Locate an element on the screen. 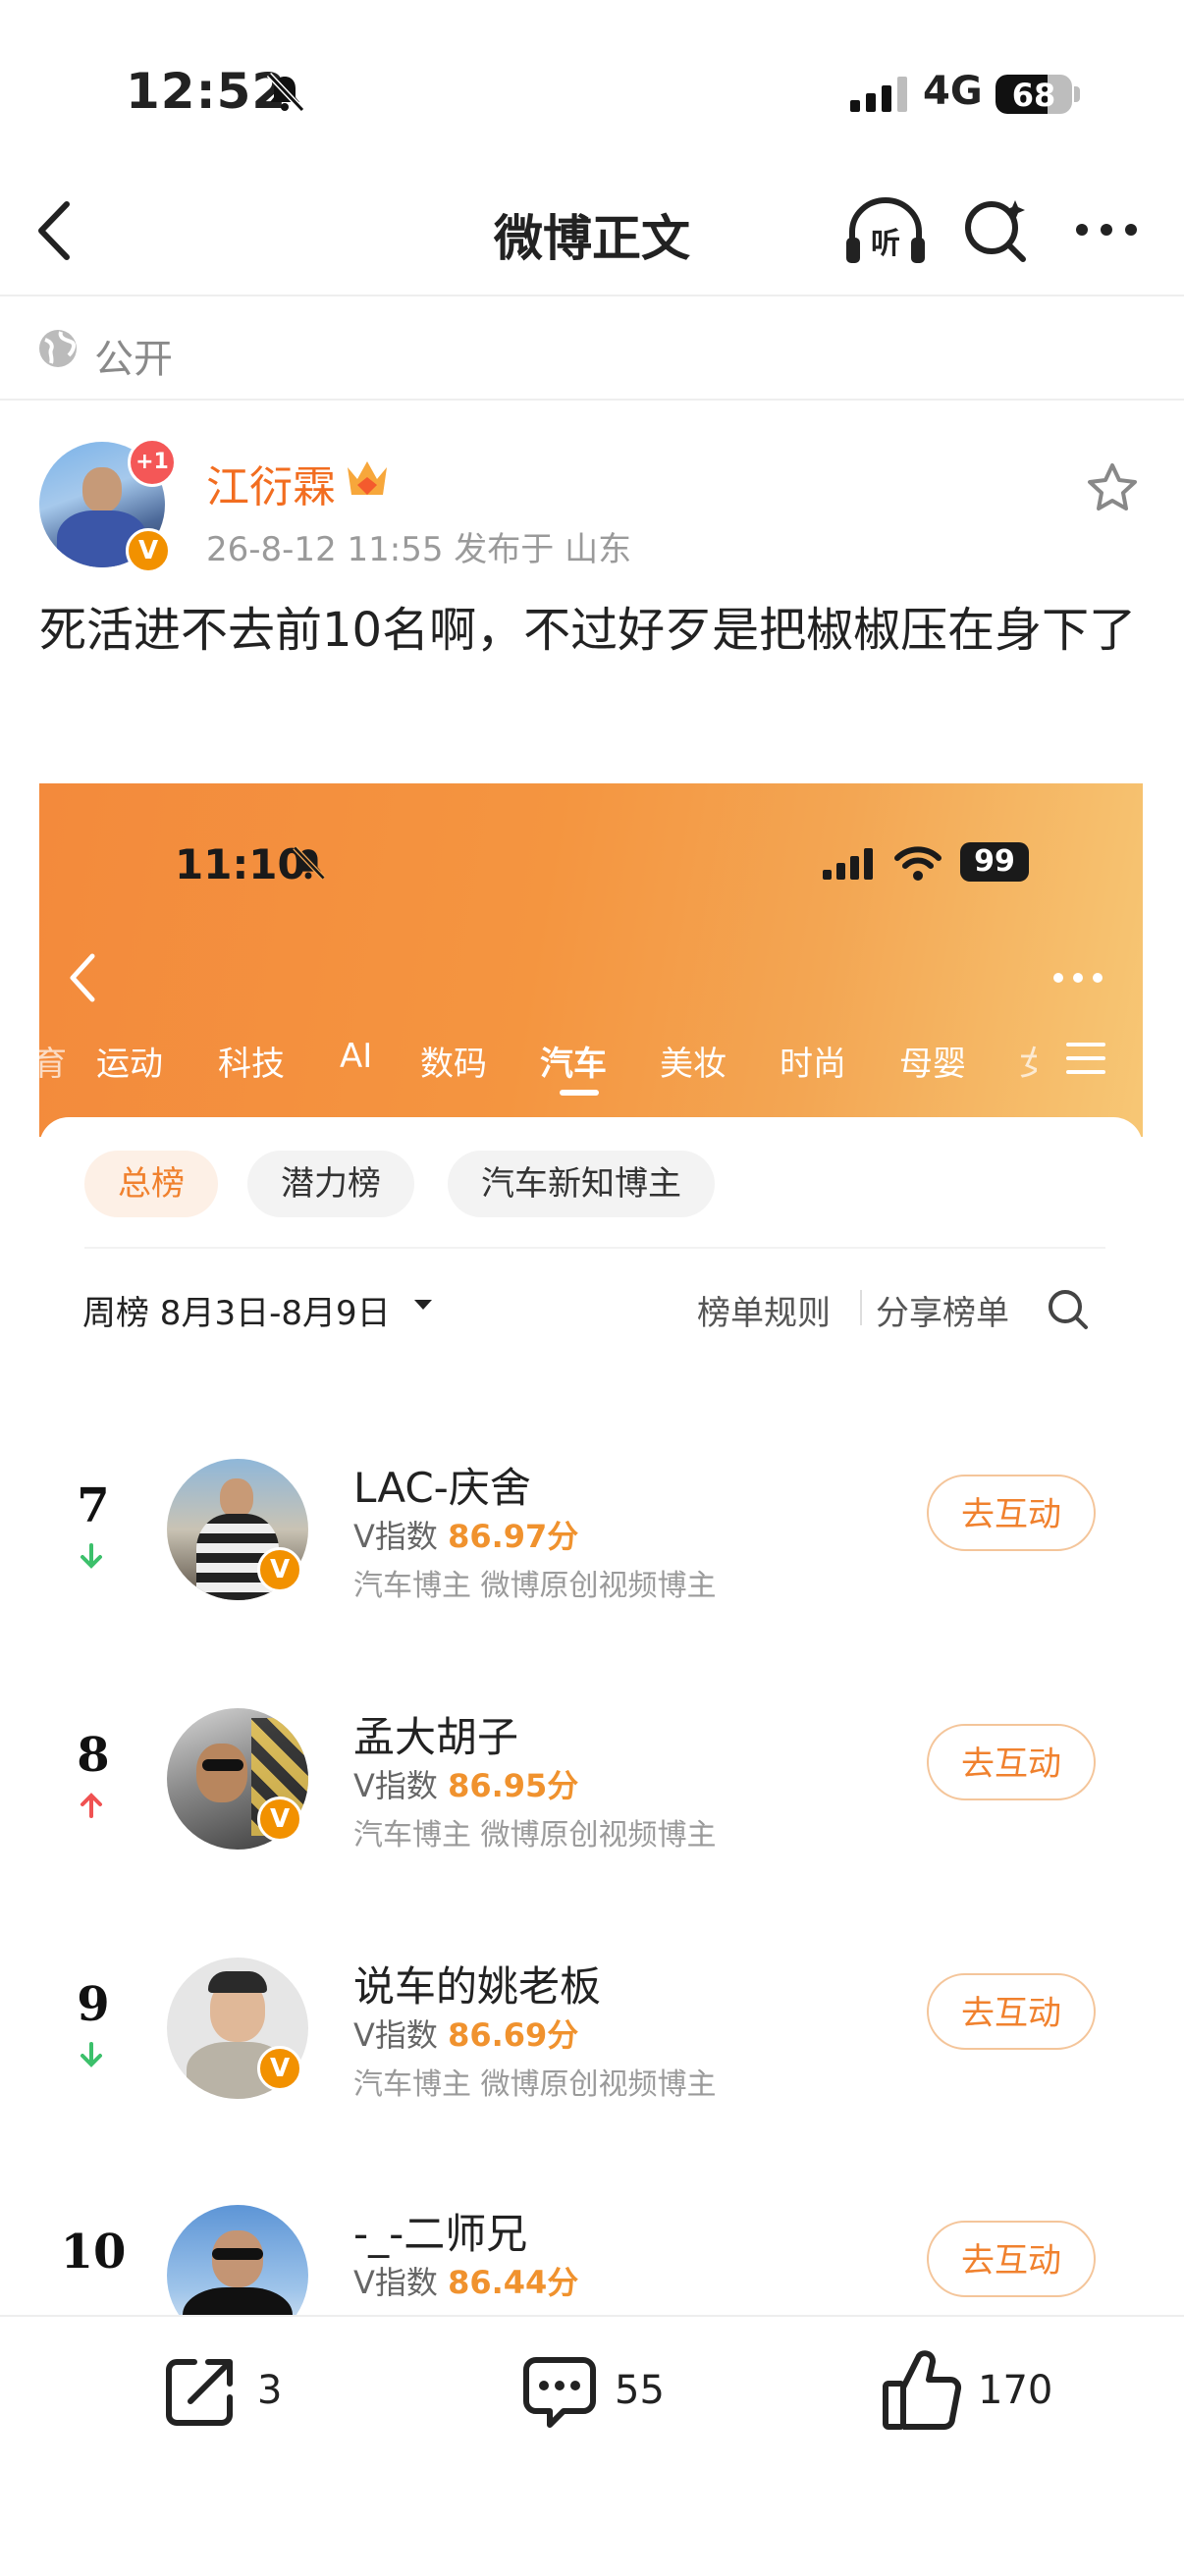  comment-count: 55 is located at coordinates (640, 2390).